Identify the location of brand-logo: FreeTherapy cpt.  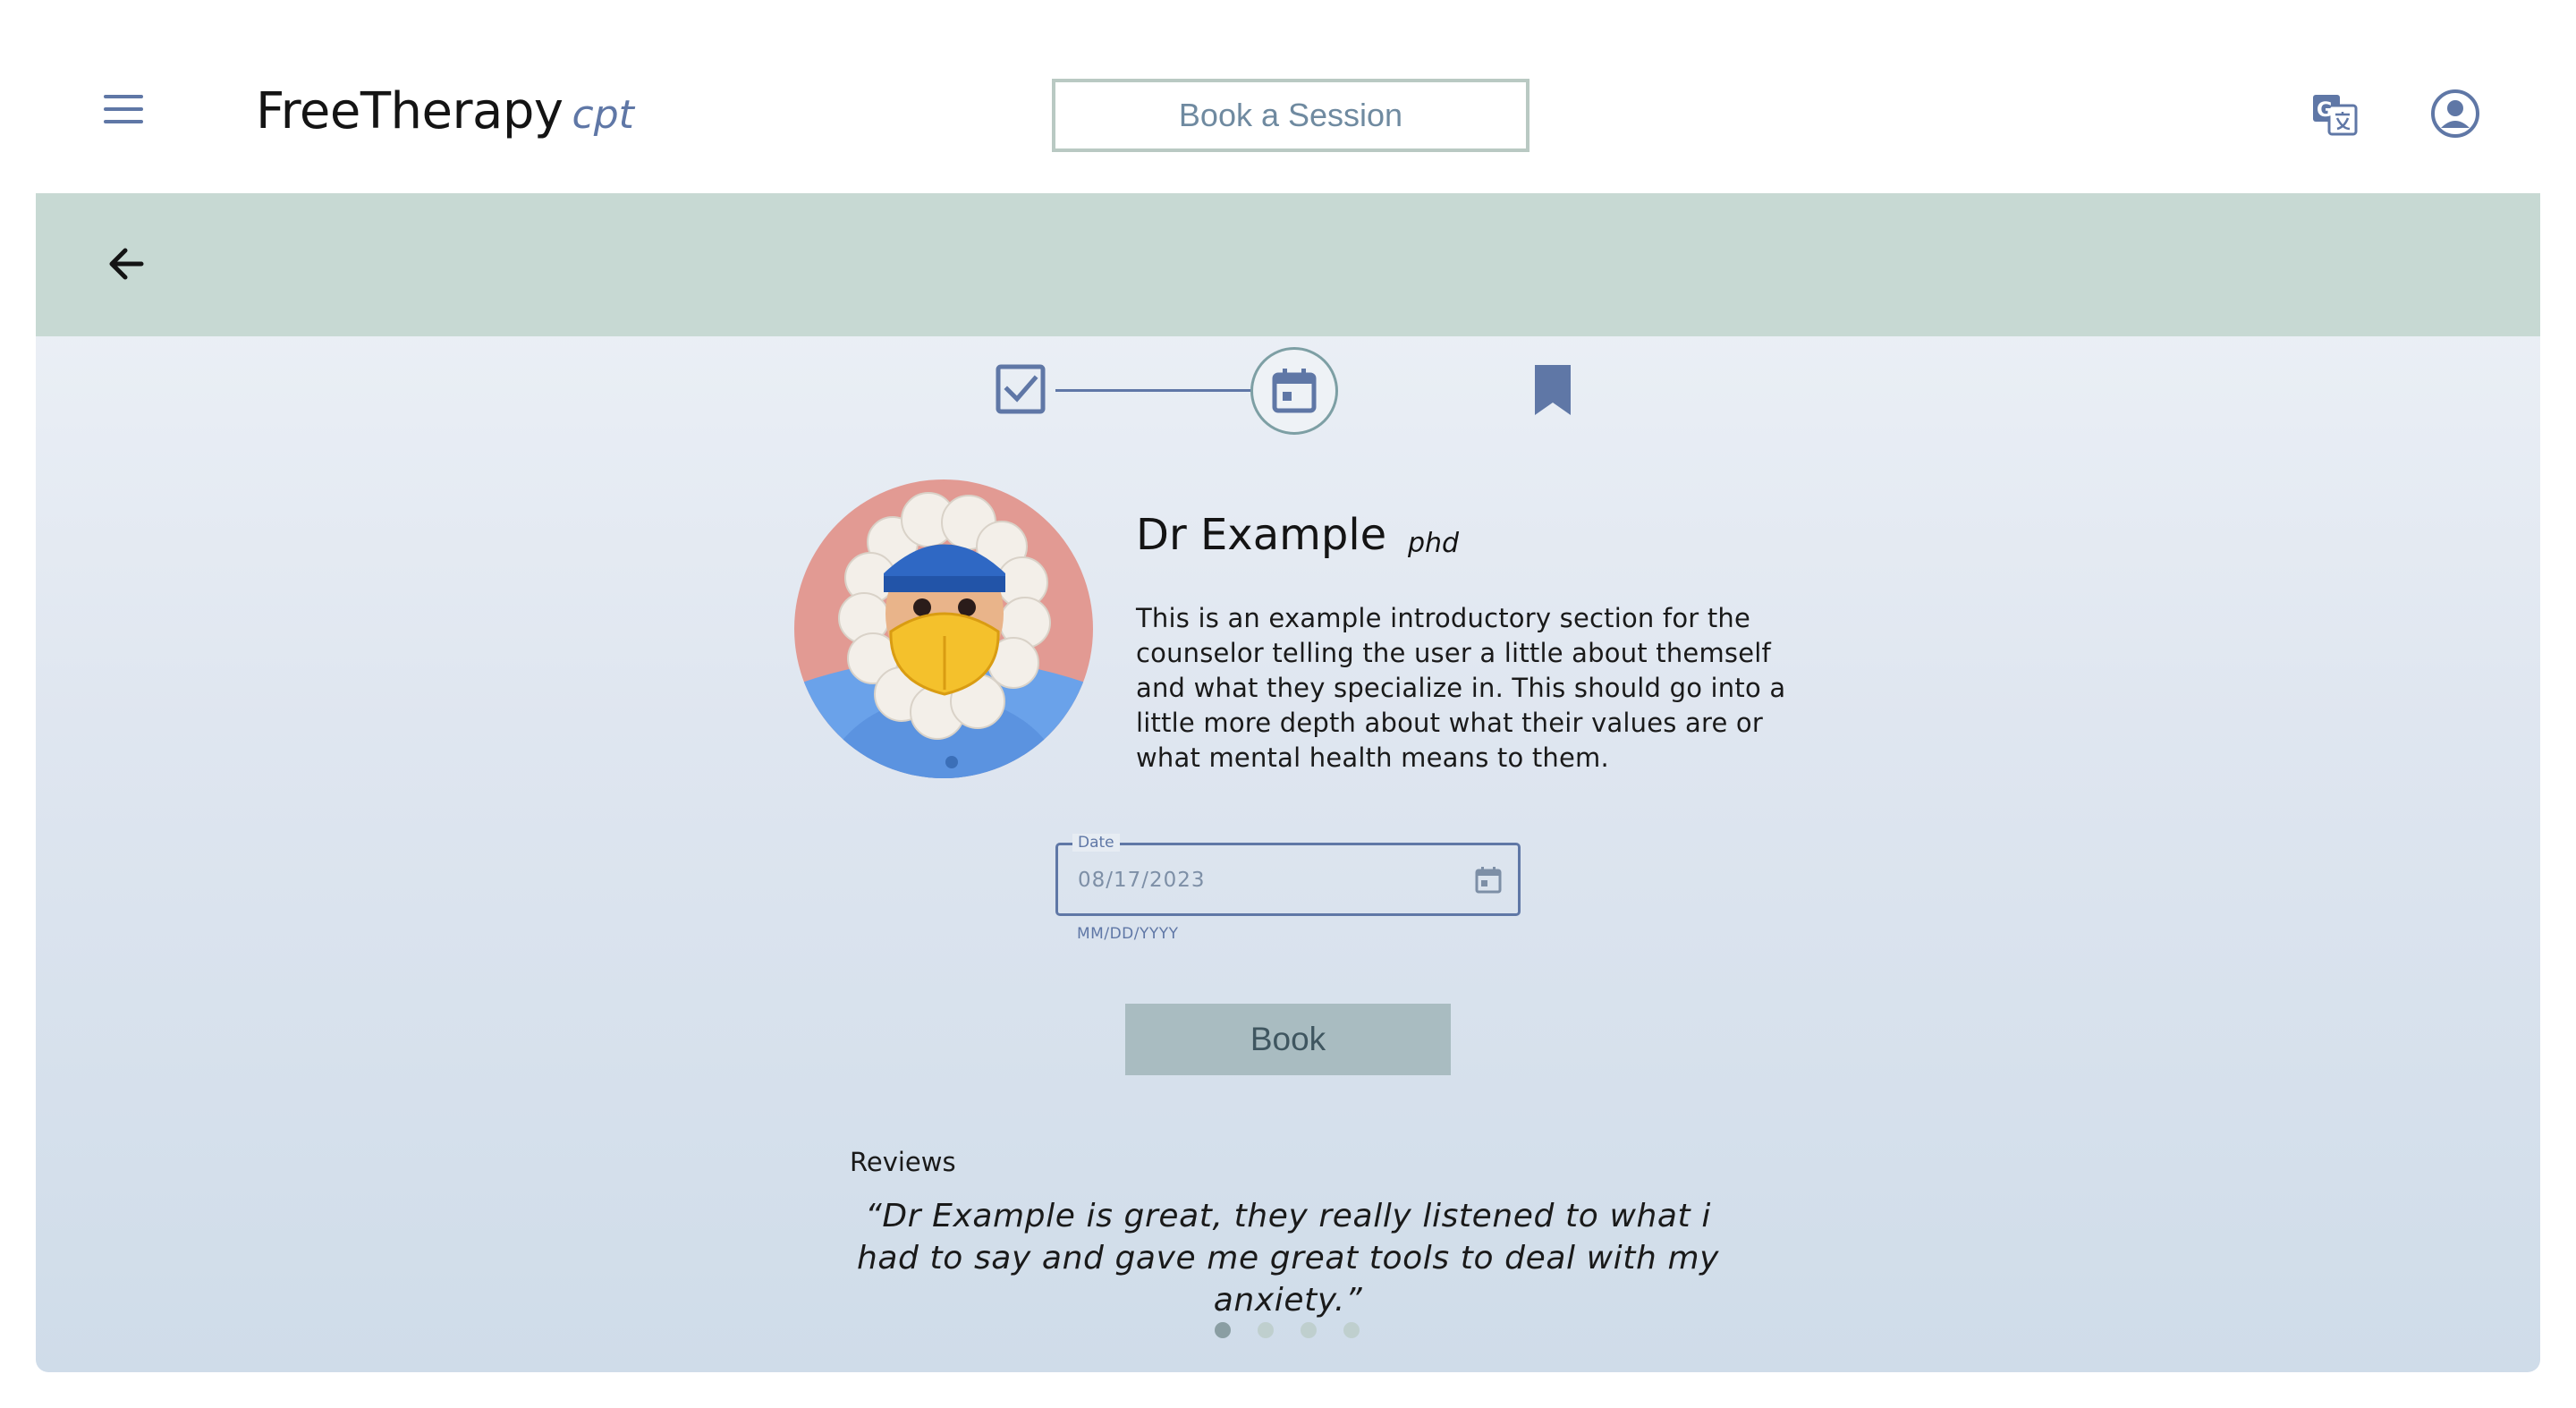
(445, 111).